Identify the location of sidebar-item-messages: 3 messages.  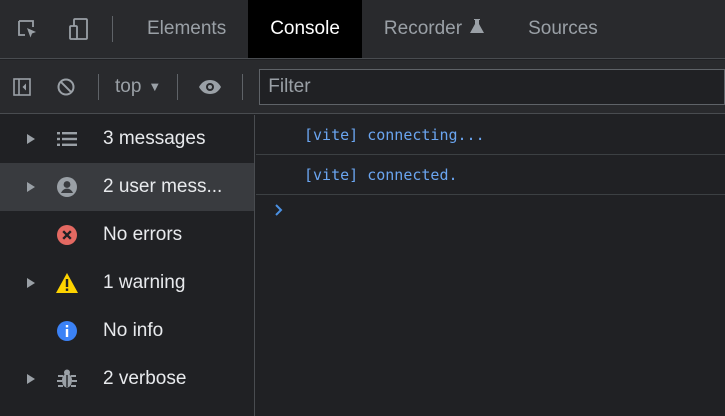
(127, 139).